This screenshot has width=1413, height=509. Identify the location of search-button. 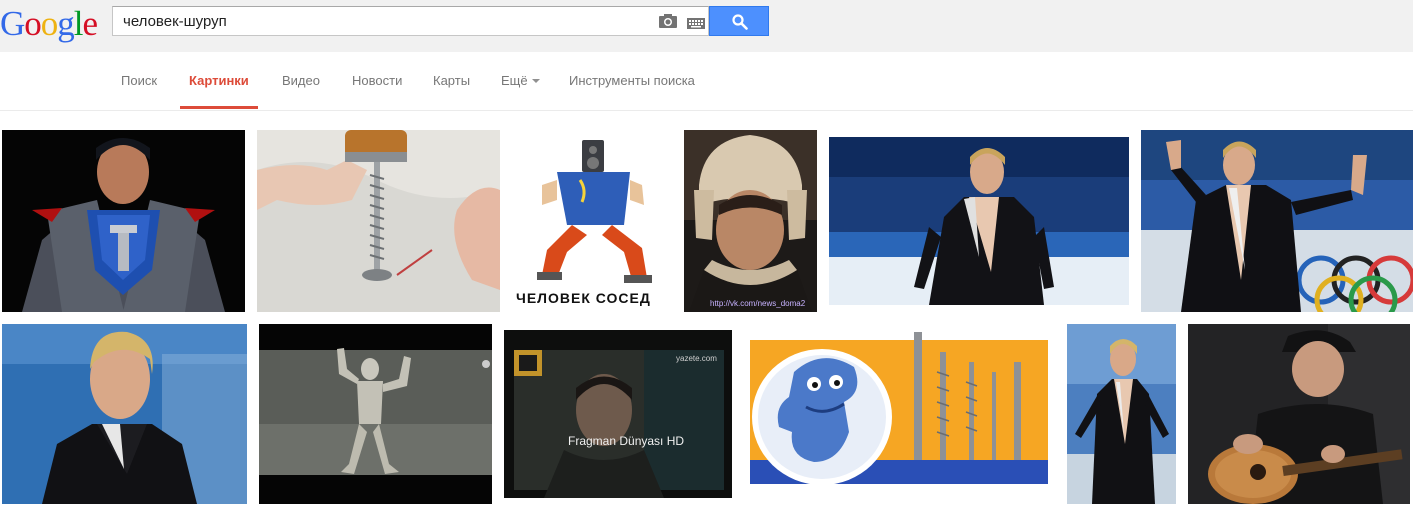
(739, 21).